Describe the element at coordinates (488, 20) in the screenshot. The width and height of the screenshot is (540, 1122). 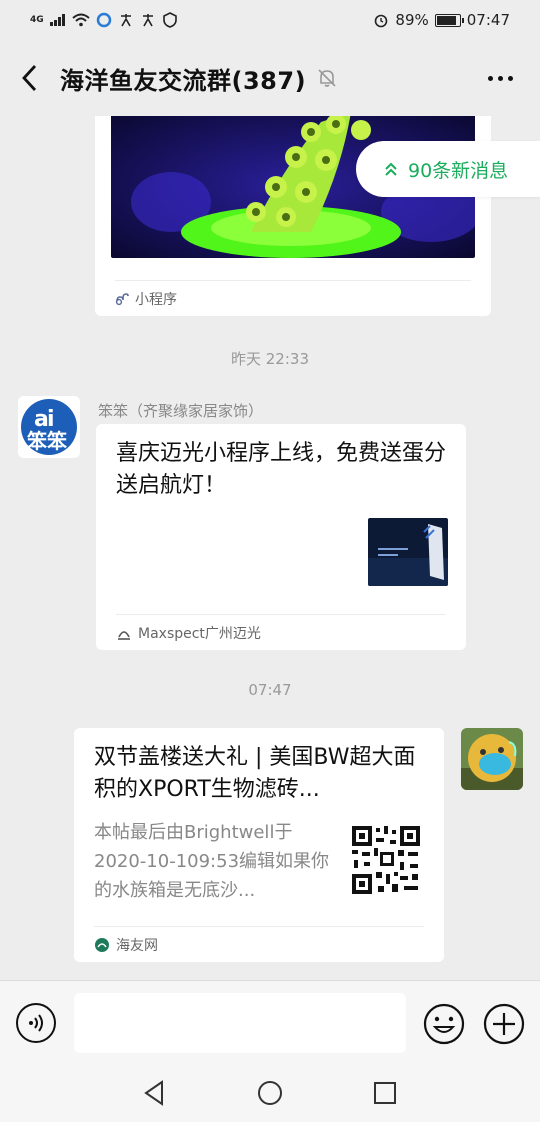
I see `clock: 07:47` at that location.